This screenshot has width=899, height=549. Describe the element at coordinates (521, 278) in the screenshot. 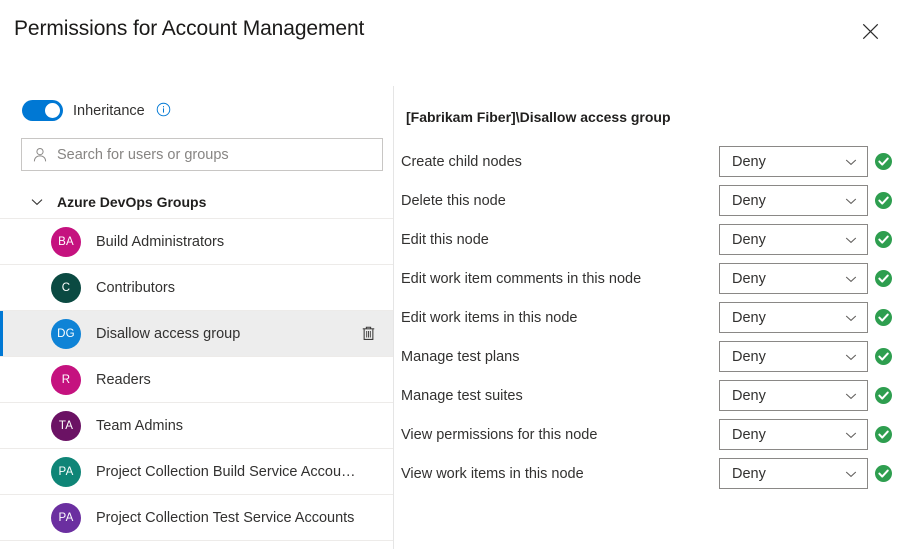

I see `permission-label: Edit work item comments in this node` at that location.